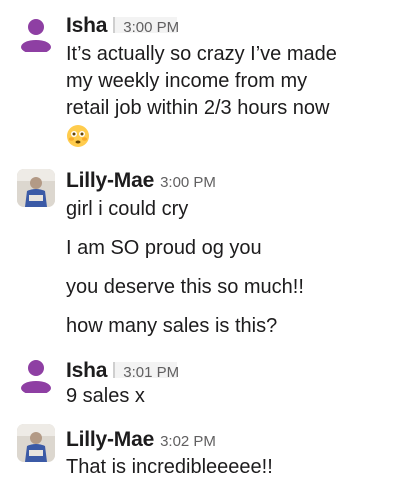 This screenshot has height=484, width=400. What do you see at coordinates (169, 467) in the screenshot?
I see `message-text: That is incredibleeeee!!` at bounding box center [169, 467].